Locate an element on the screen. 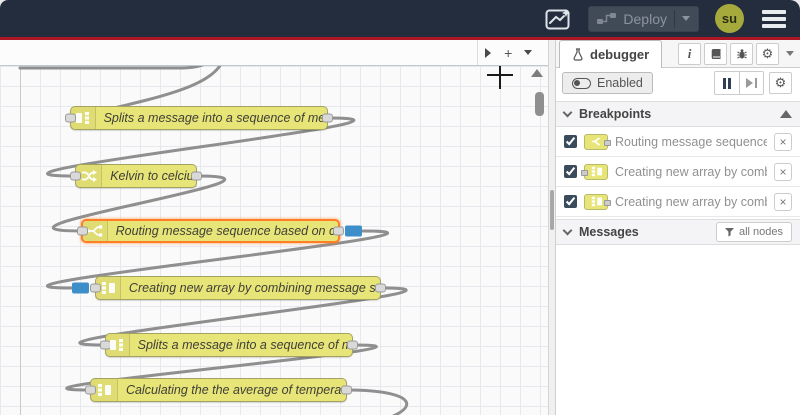 This screenshot has height=415, width=800. flow-preview-icon is located at coordinates (558, 19).